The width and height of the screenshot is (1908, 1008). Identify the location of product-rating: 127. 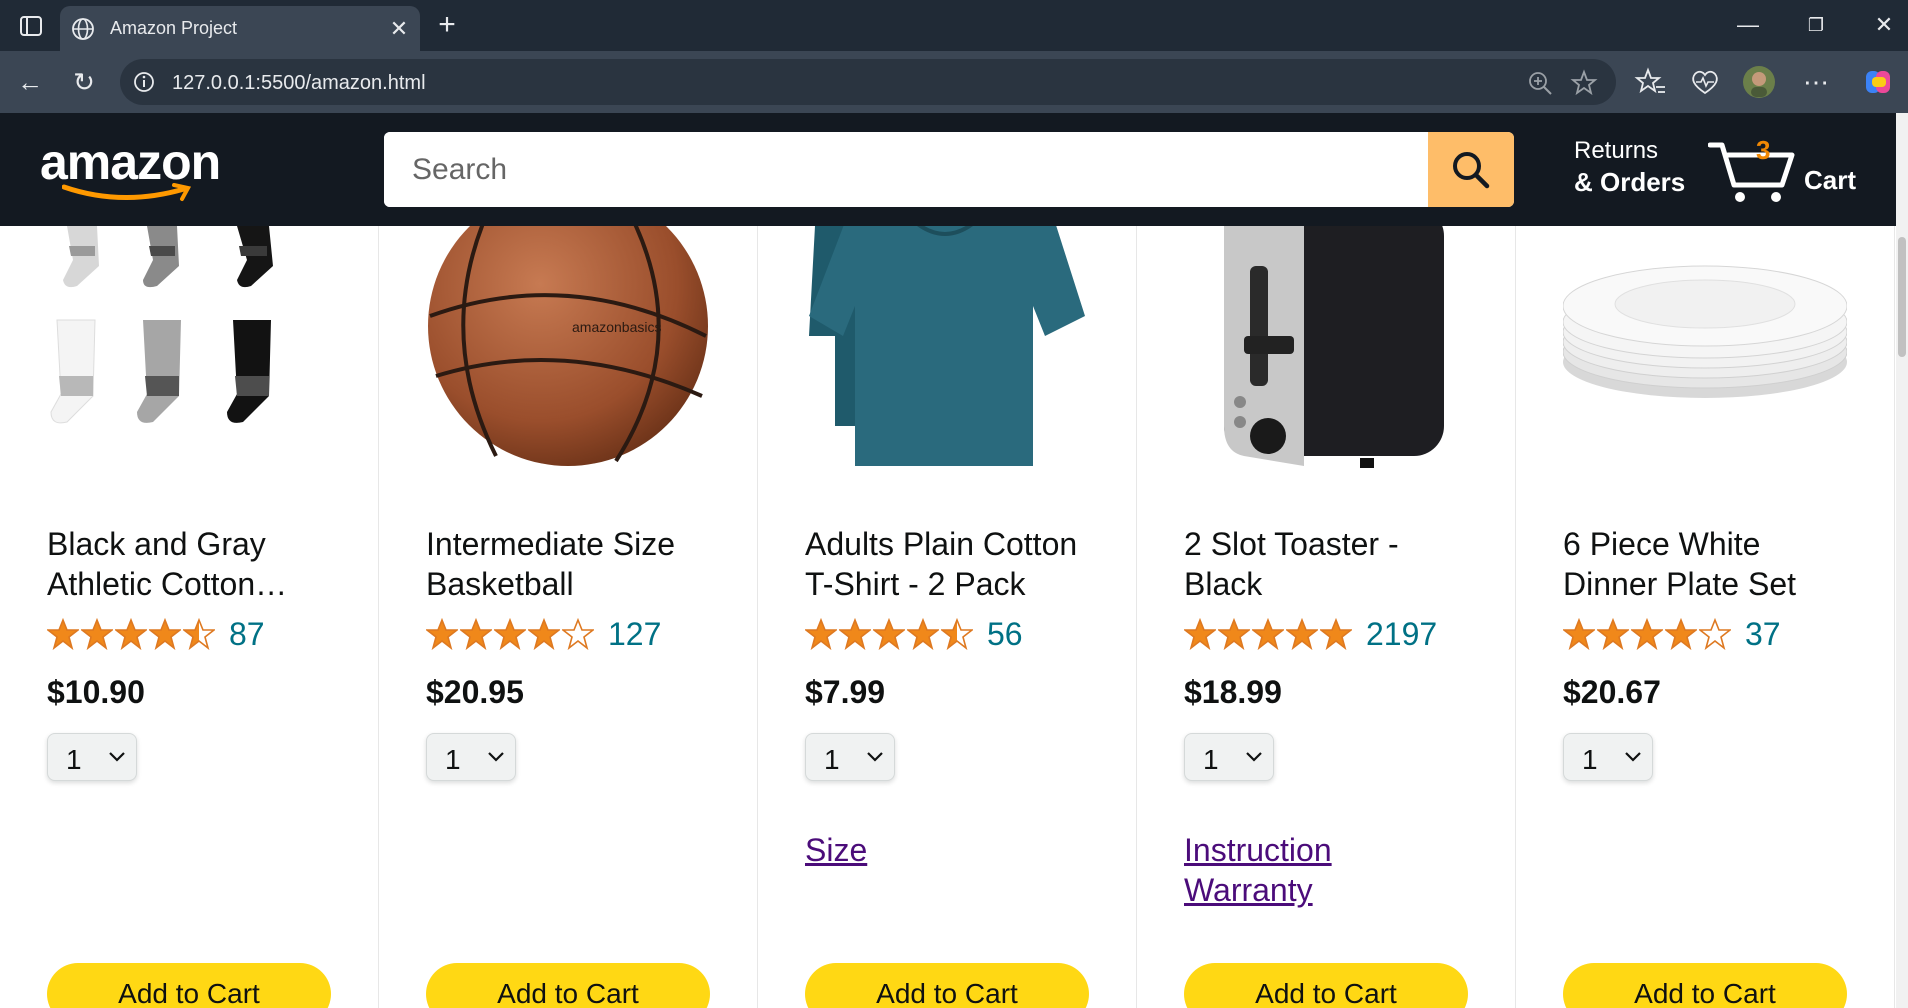
(543, 634).